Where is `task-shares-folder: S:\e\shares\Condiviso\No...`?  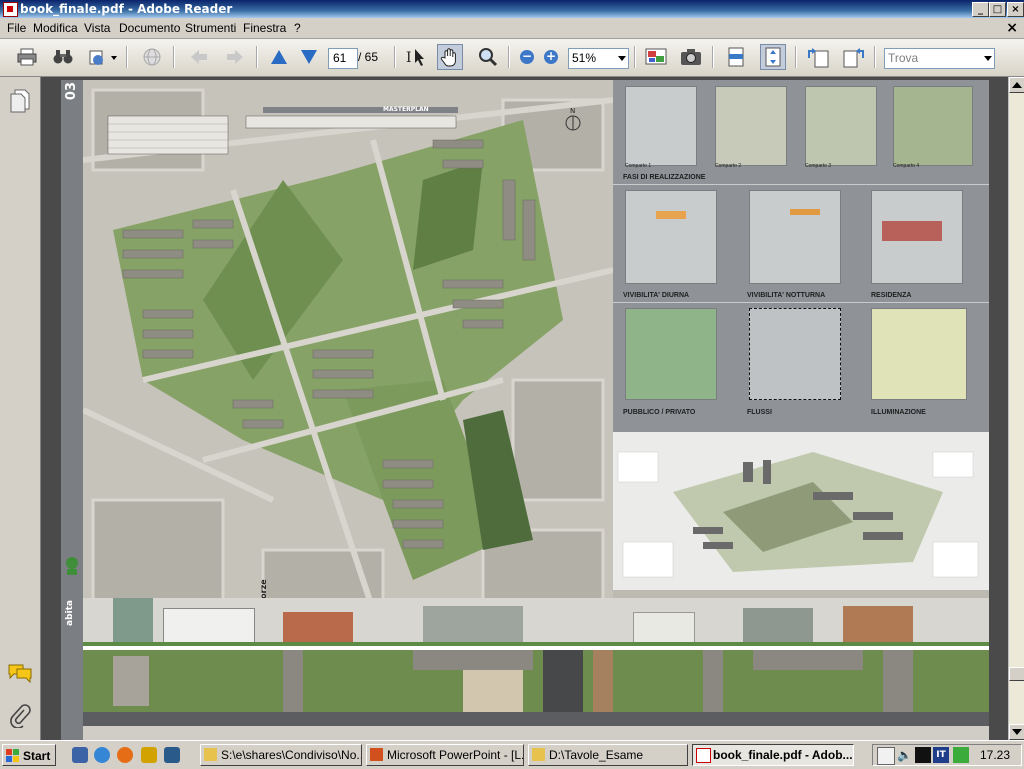
task-shares-folder: S:\e\shares\Condiviso\No... is located at coordinates (281, 755).